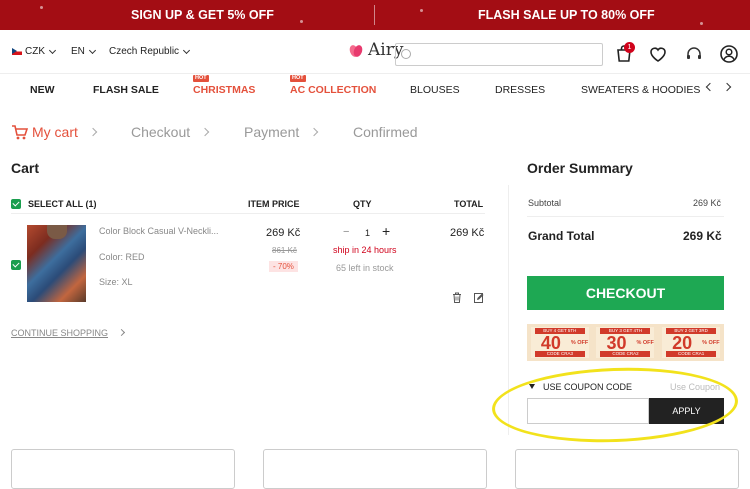 The height and width of the screenshot is (489, 750). What do you see at coordinates (16, 204) in the screenshot?
I see `select-all-checkbox` at bounding box center [16, 204].